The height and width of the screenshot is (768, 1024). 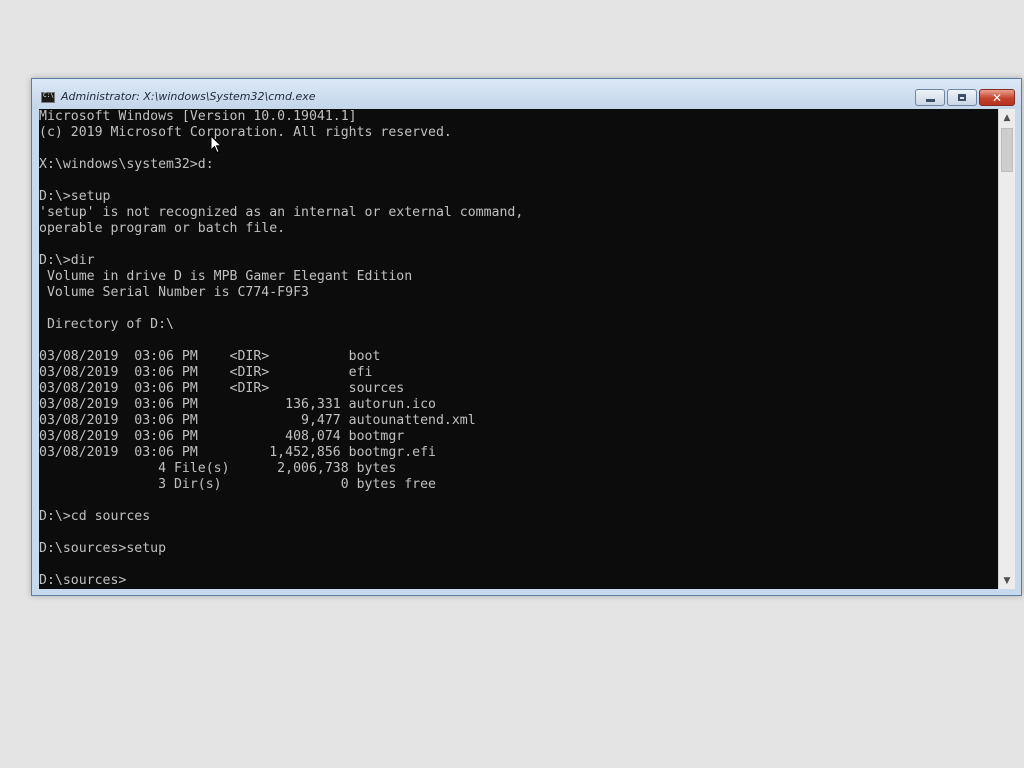 I want to click on console-line: Volume Serial Number is C774-F9F3, so click(x=174, y=292).